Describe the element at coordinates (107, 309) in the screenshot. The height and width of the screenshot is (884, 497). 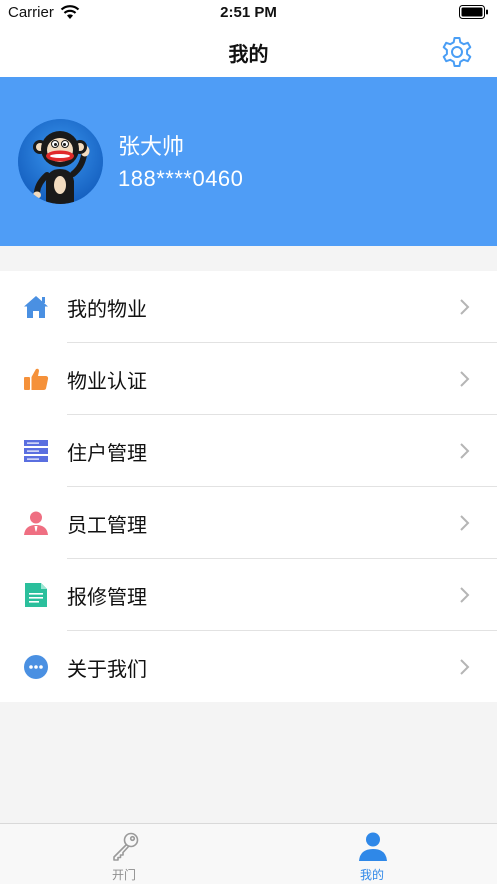
I see `menu-item-label: 我的物业` at that location.